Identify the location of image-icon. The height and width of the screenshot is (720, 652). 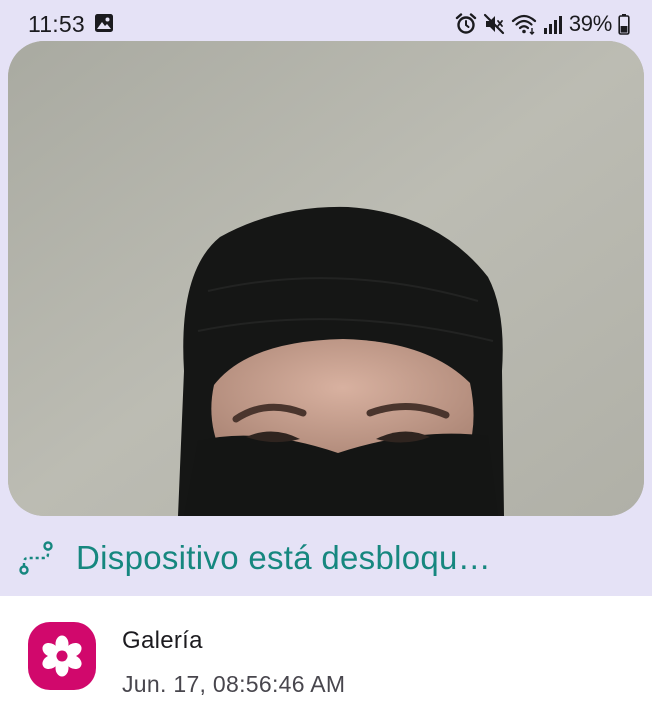
(104, 25).